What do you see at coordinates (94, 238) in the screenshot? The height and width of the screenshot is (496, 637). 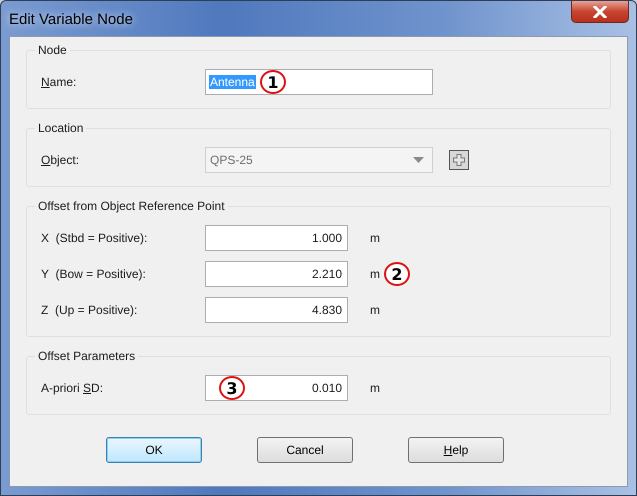 I see `field-label: X (Stbd = Positive):` at bounding box center [94, 238].